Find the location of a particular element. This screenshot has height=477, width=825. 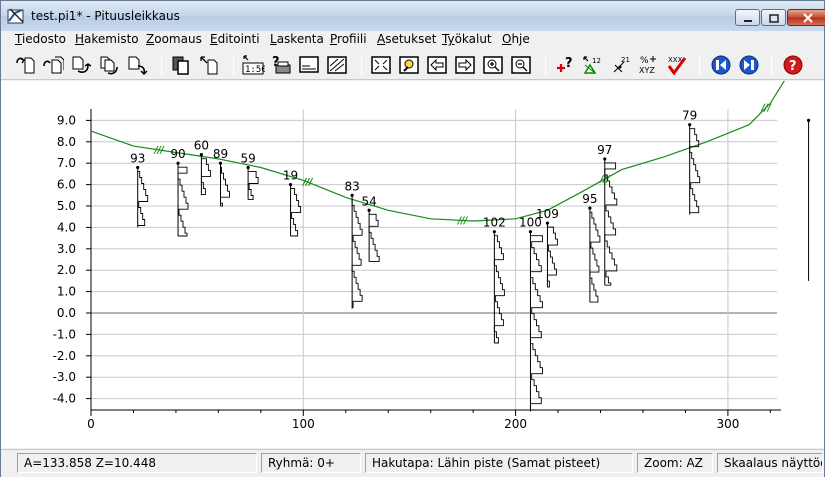

sounding-label: 93 is located at coordinates (137, 158).